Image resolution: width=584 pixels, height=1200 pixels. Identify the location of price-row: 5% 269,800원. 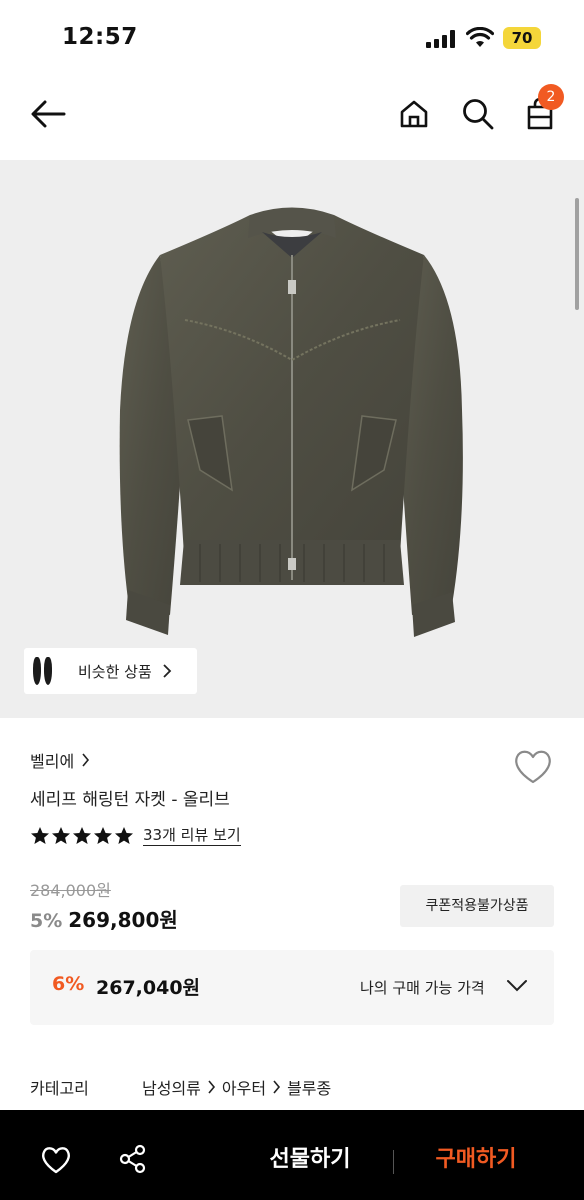
(104, 918).